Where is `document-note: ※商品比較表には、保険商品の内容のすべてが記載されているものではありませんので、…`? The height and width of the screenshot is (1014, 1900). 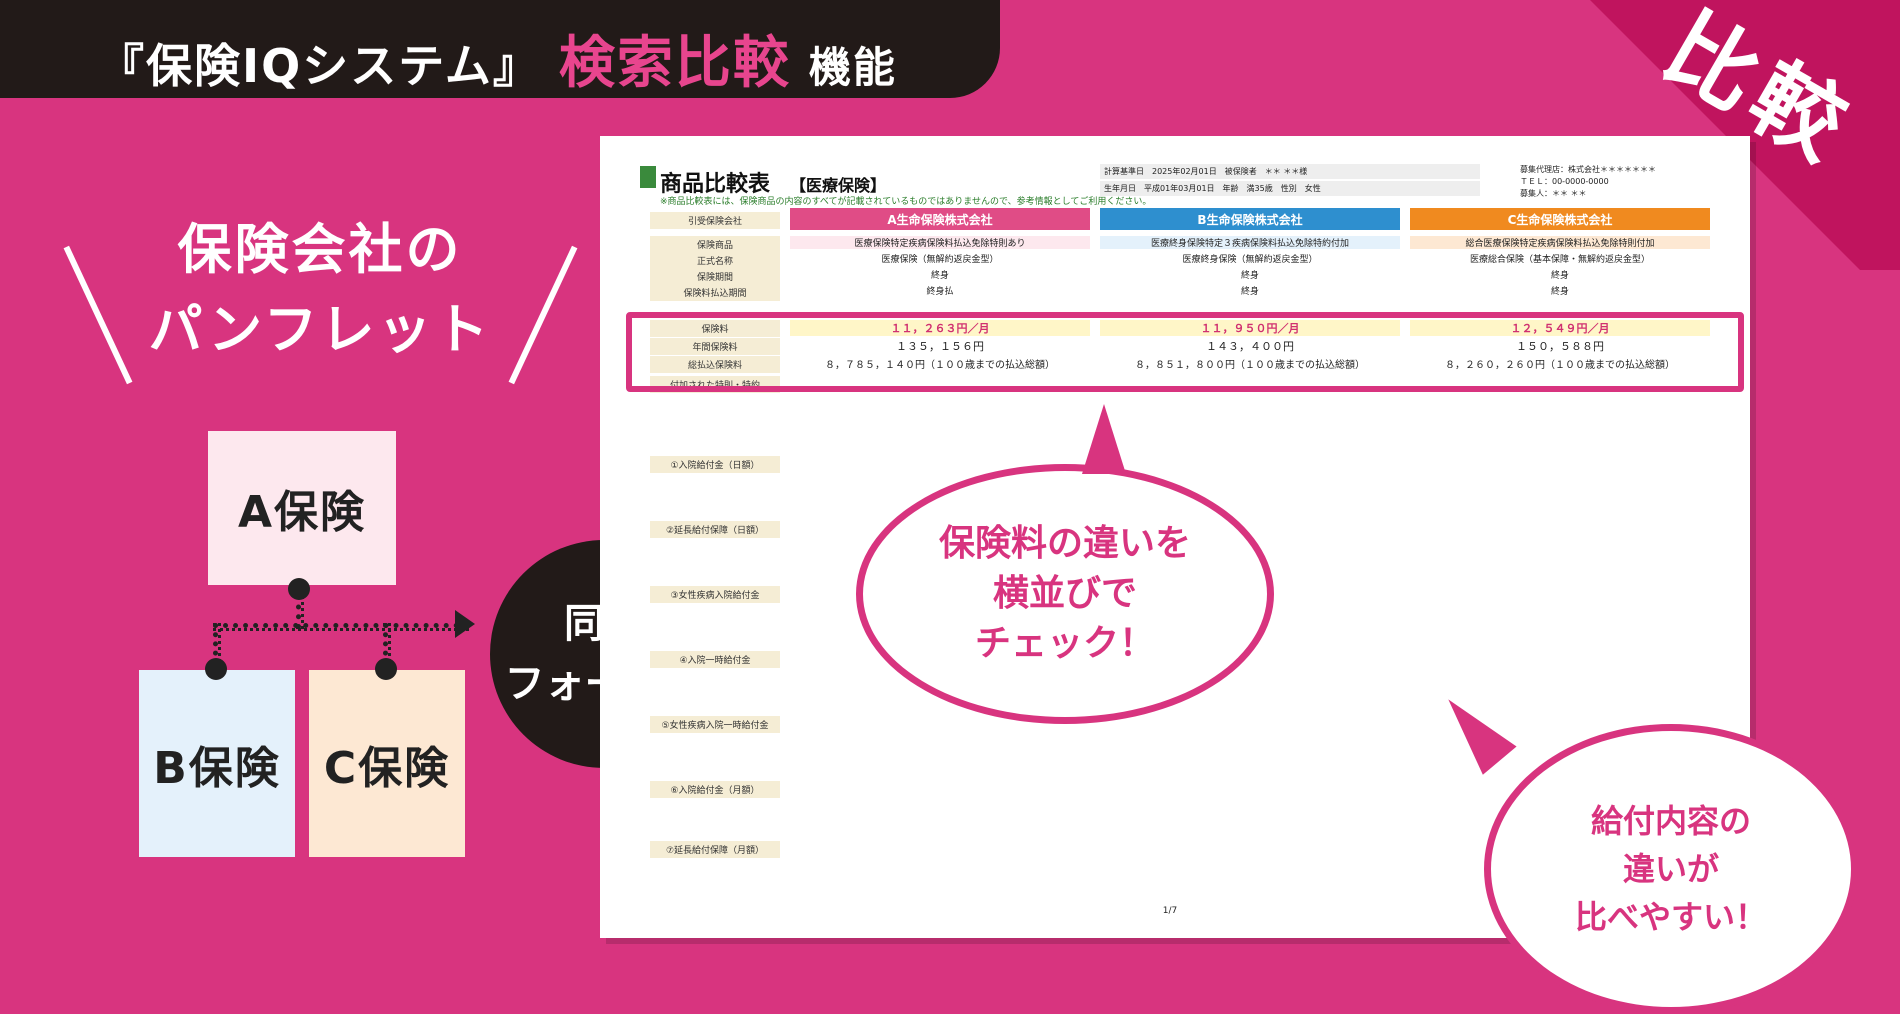 document-note: ※商品比較表には、保険商品の内容のすべてが記載されているものではありませんので、… is located at coordinates (906, 202).